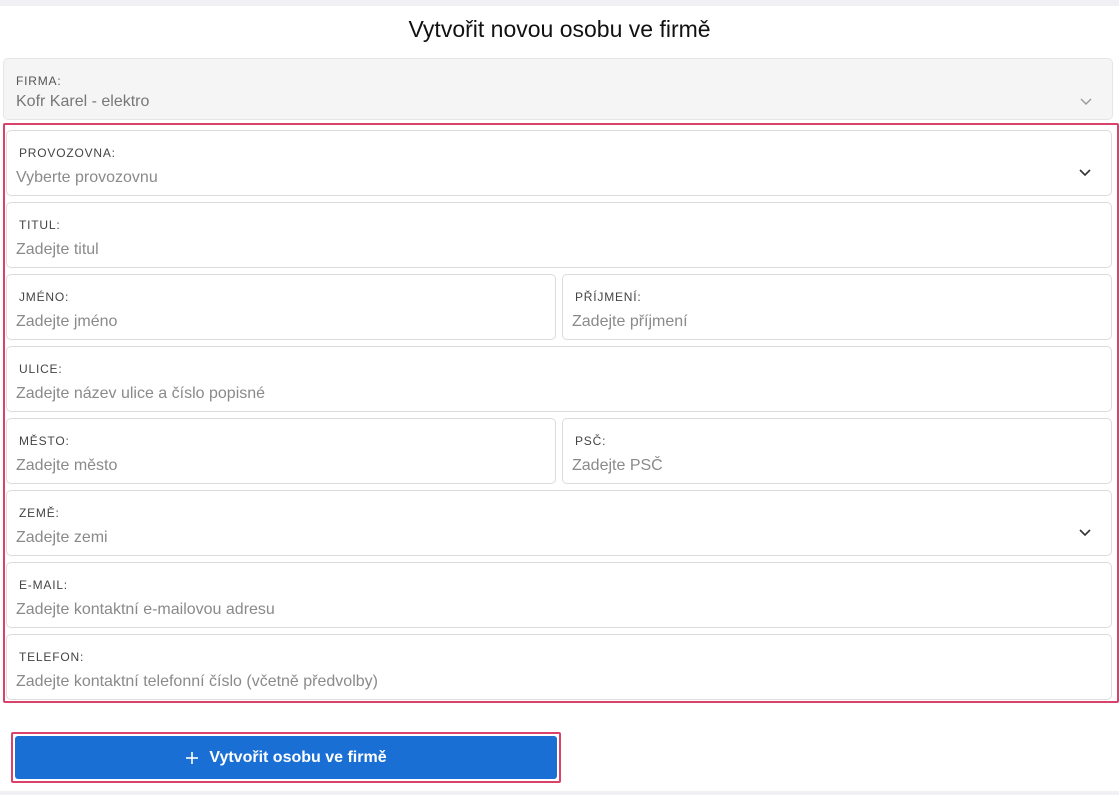 The height and width of the screenshot is (795, 1119). What do you see at coordinates (43, 585) in the screenshot?
I see `email-label: E-MAIL:` at bounding box center [43, 585].